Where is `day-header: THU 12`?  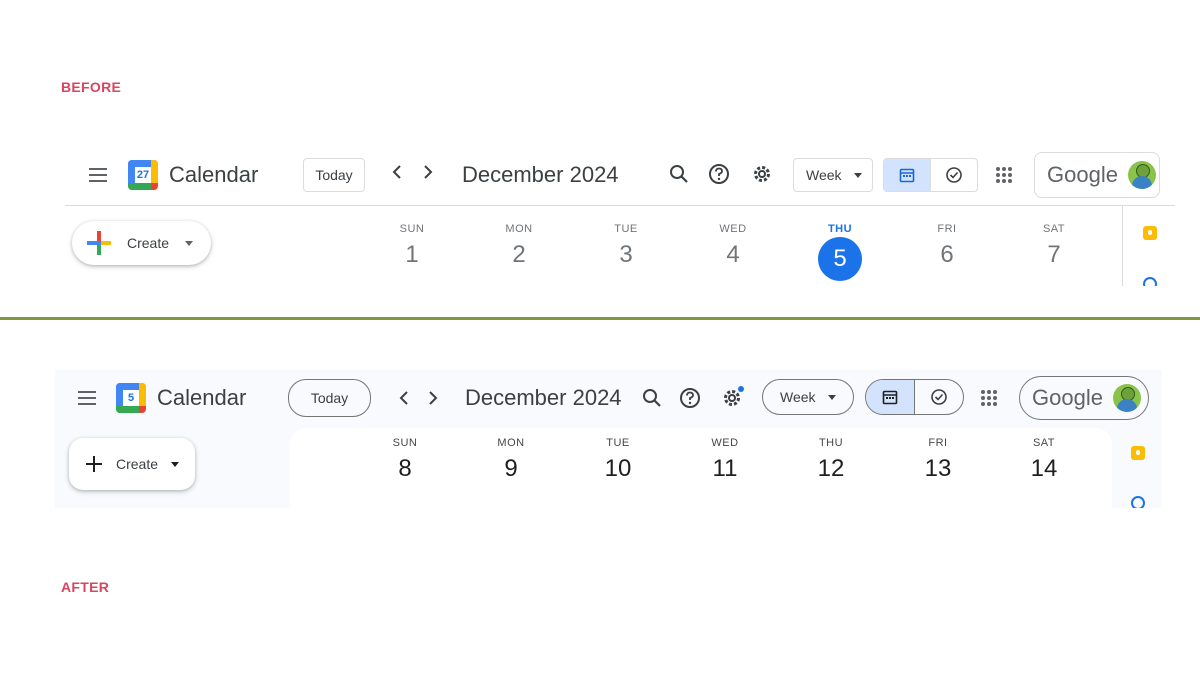
day-header: THU 12 is located at coordinates (831, 460).